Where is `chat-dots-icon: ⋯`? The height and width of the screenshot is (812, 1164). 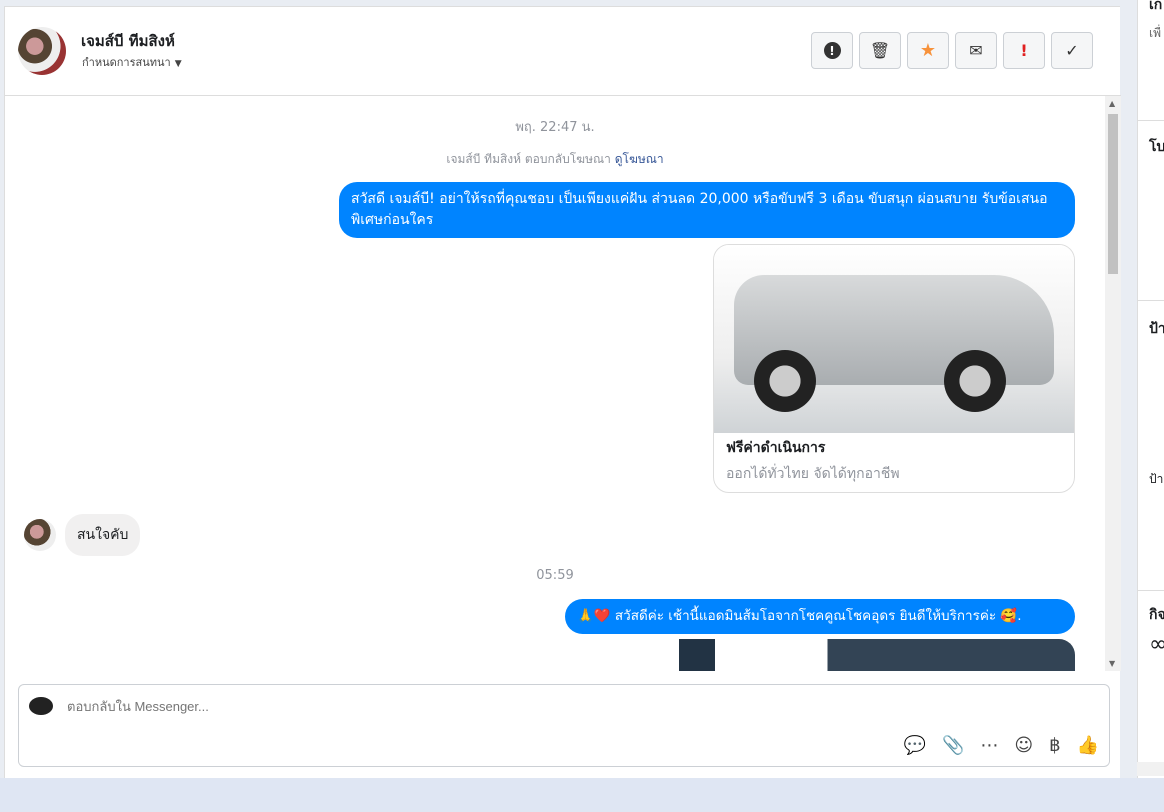
chat-dots-icon: ⋯ is located at coordinates (989, 745).